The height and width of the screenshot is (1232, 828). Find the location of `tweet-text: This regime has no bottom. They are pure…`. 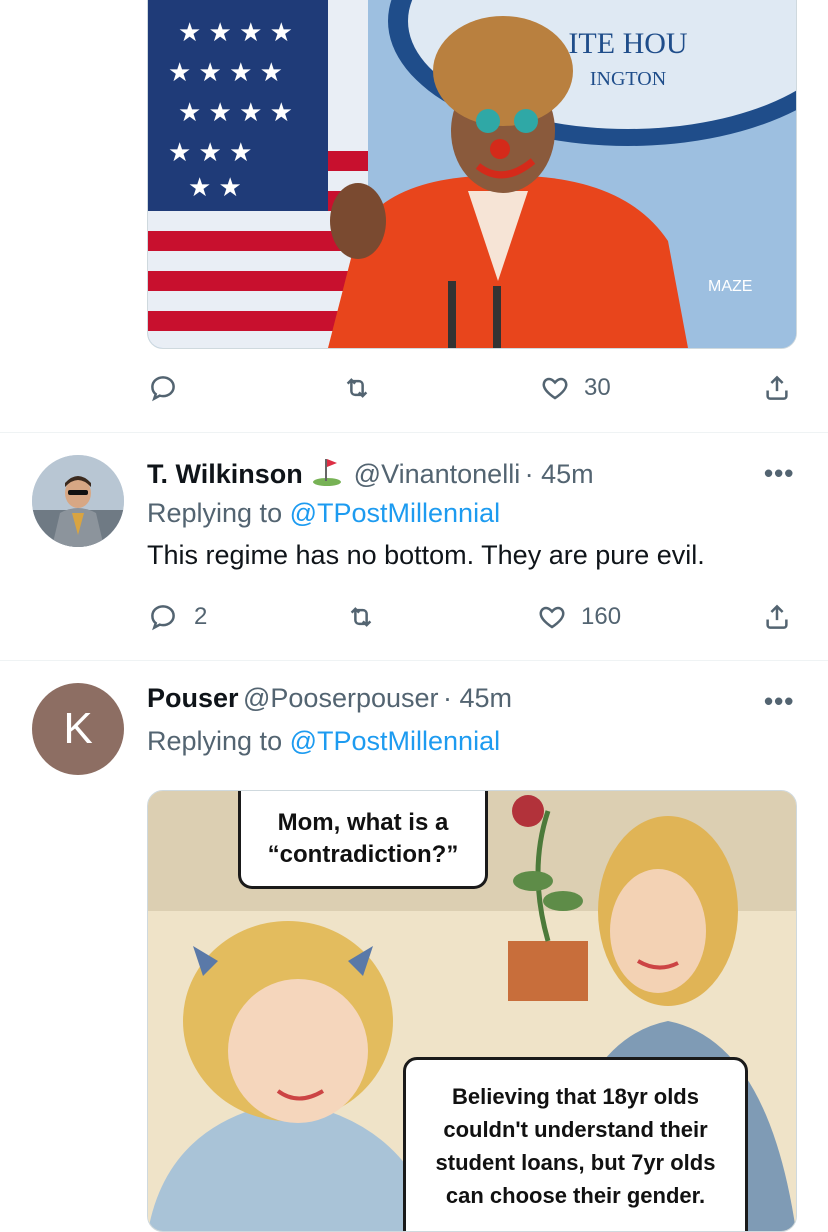

tweet-text: This regime has no bottom. They are pure… is located at coordinates (426, 555).